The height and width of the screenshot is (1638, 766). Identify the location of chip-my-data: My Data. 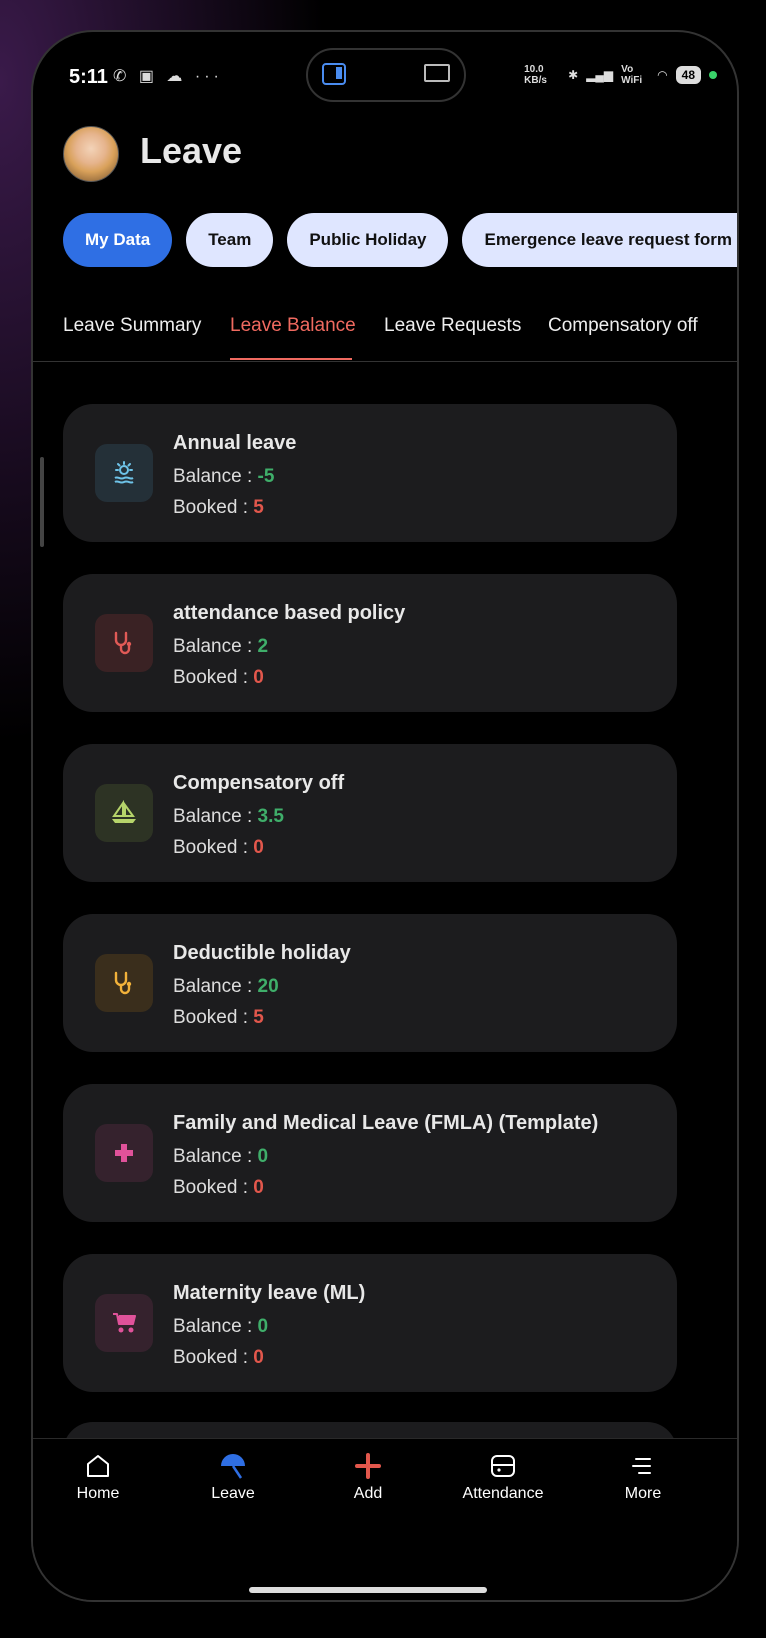
(118, 240).